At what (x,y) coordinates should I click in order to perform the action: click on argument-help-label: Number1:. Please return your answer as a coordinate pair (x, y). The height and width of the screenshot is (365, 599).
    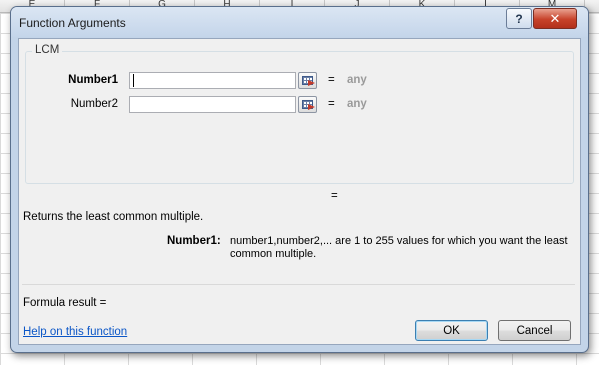
    Looking at the image, I should click on (194, 241).